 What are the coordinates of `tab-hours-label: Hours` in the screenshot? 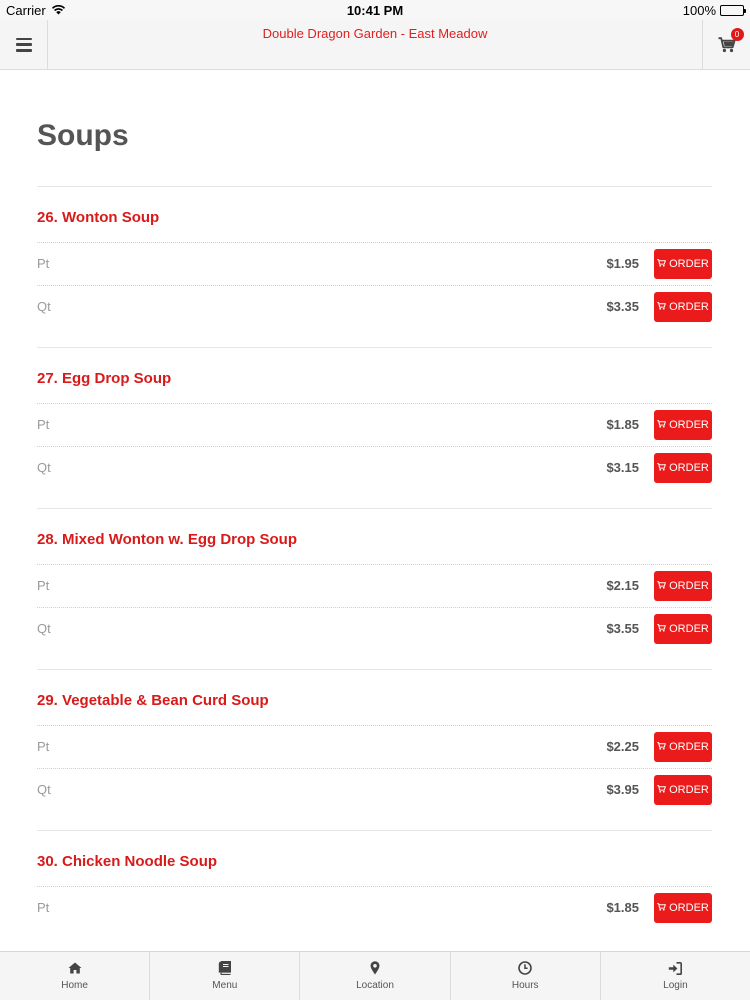 It's located at (525, 985).